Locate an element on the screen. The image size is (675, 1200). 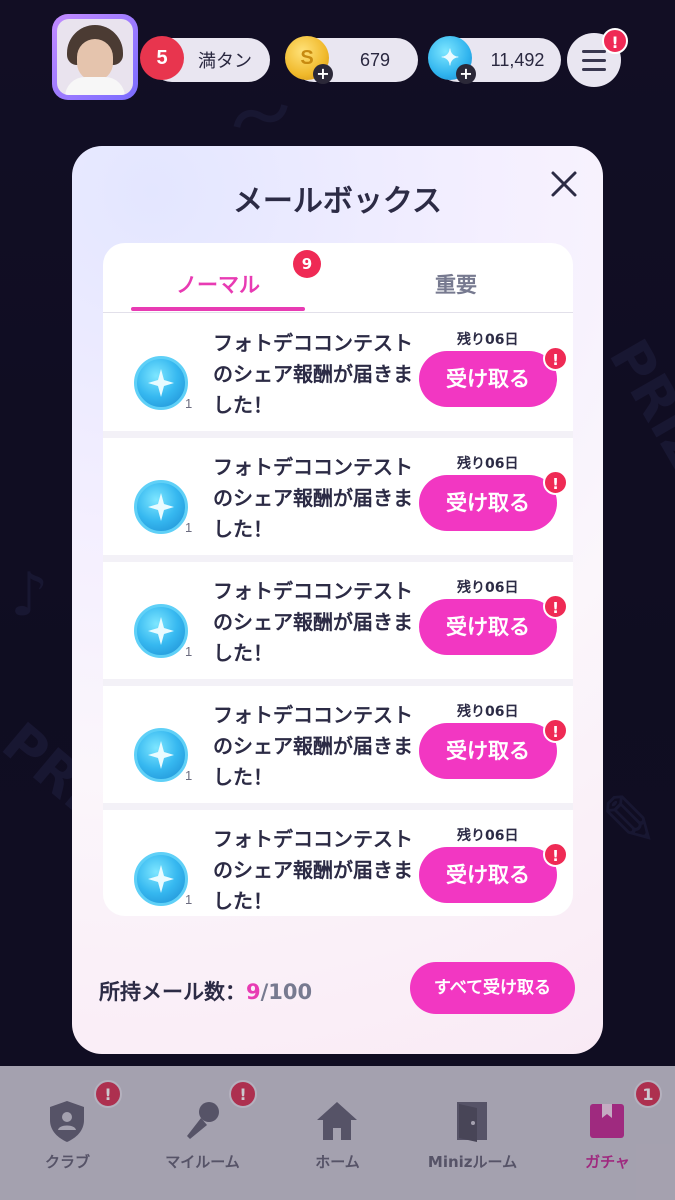
close-button is located at coordinates (564, 184).